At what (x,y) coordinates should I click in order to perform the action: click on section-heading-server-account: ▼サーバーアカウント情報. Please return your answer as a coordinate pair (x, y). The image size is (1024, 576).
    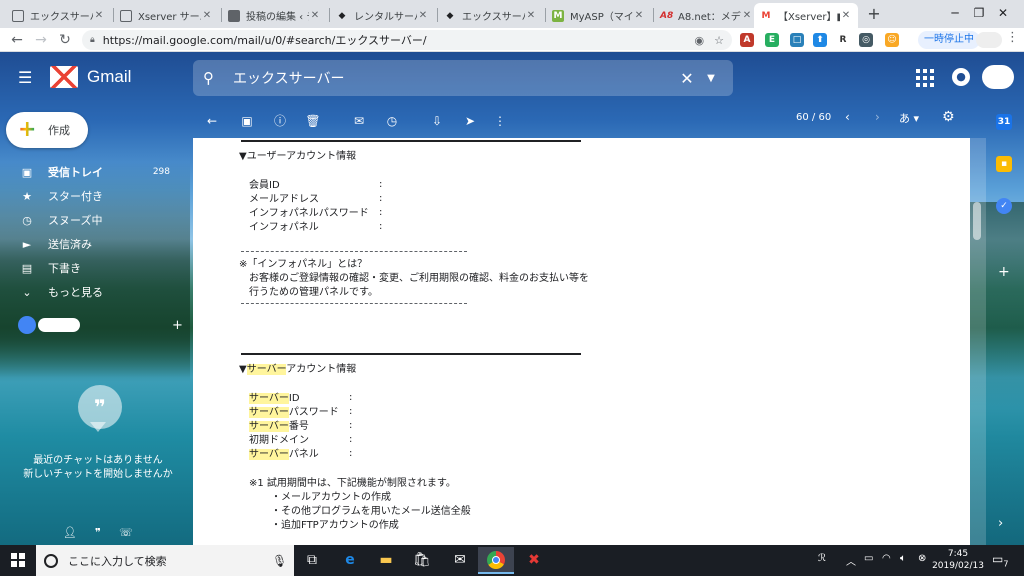
    Looking at the image, I should click on (298, 369).